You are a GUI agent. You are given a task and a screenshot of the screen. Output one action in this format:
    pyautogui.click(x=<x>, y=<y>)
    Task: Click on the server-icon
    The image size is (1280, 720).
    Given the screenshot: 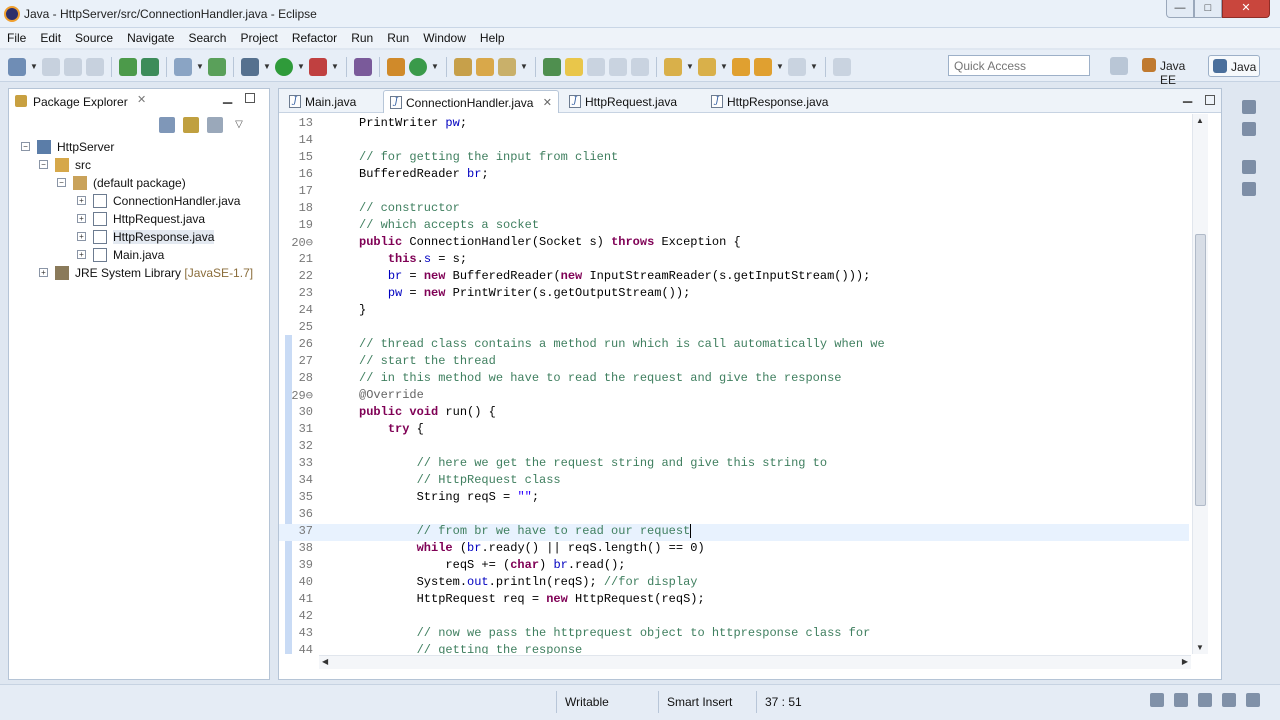 What is the action you would take?
    pyautogui.click(x=128, y=67)
    